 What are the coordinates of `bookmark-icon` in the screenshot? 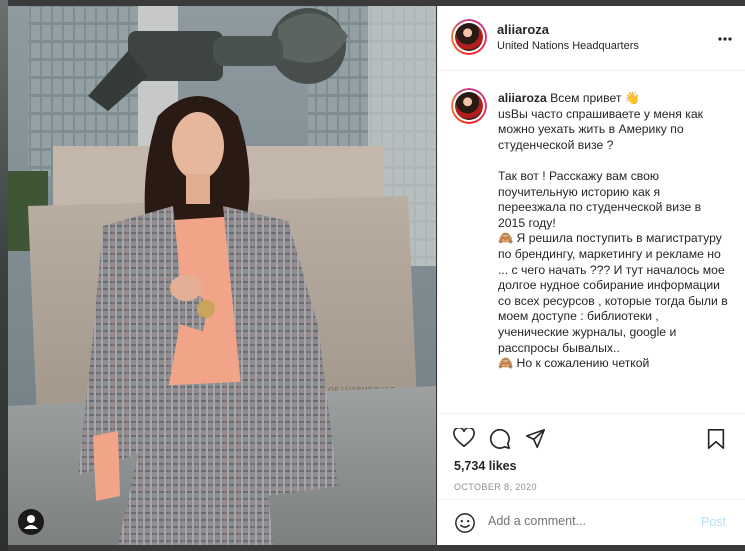 It's located at (716, 439).